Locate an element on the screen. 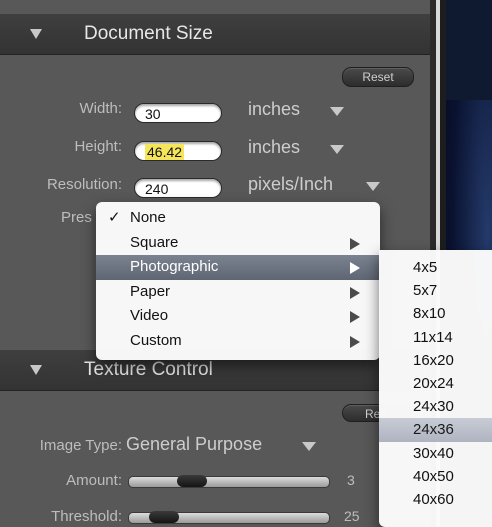 The image size is (492, 527). submenu-item: 30x40 is located at coordinates (435, 453).